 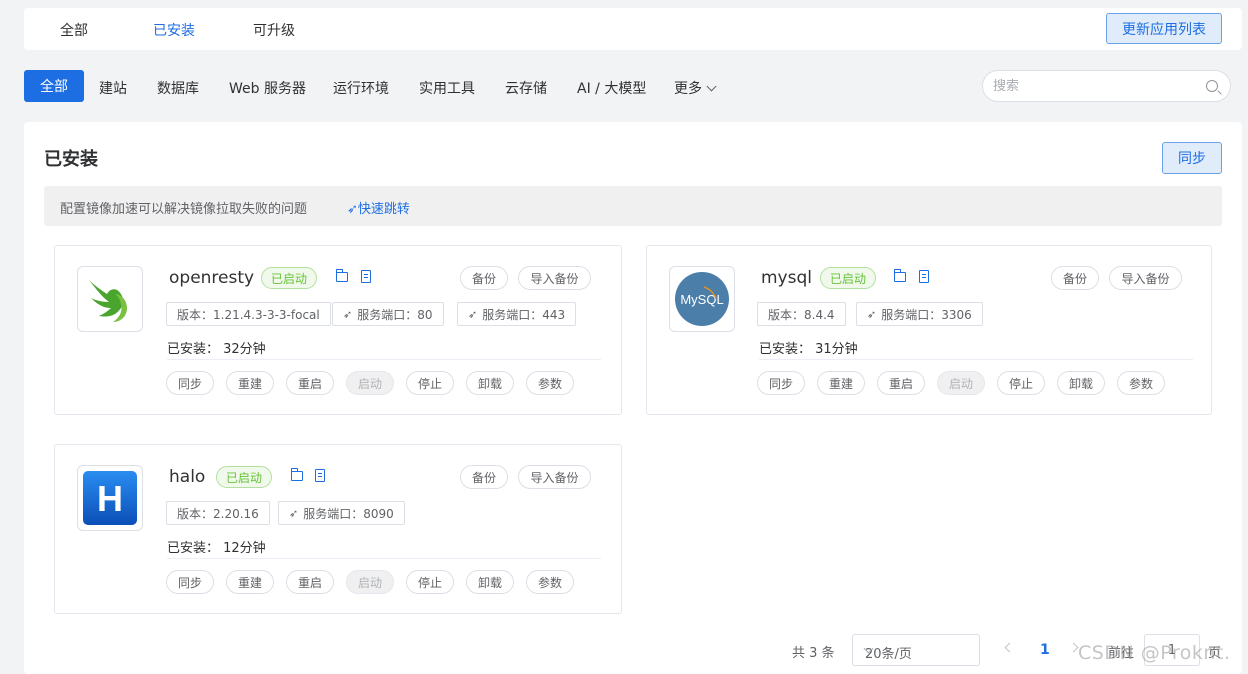 I want to click on port-tag: ➶ 服务端口：80, so click(x=388, y=314).